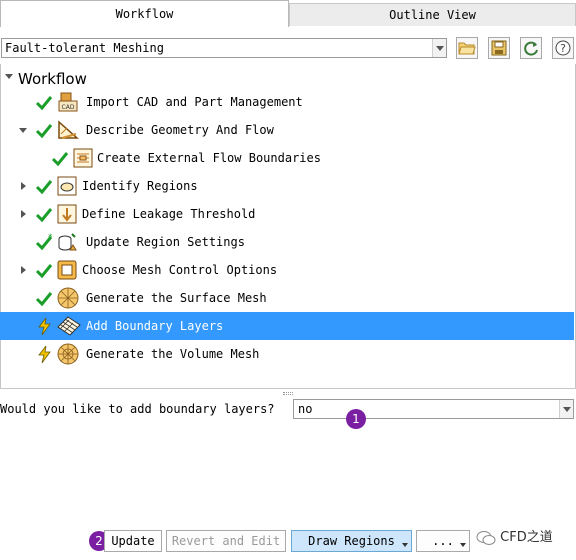 The width and height of the screenshot is (576, 560). I want to click on workflow-type-dropdown: Fault-tolerant Meshing, so click(224, 48).